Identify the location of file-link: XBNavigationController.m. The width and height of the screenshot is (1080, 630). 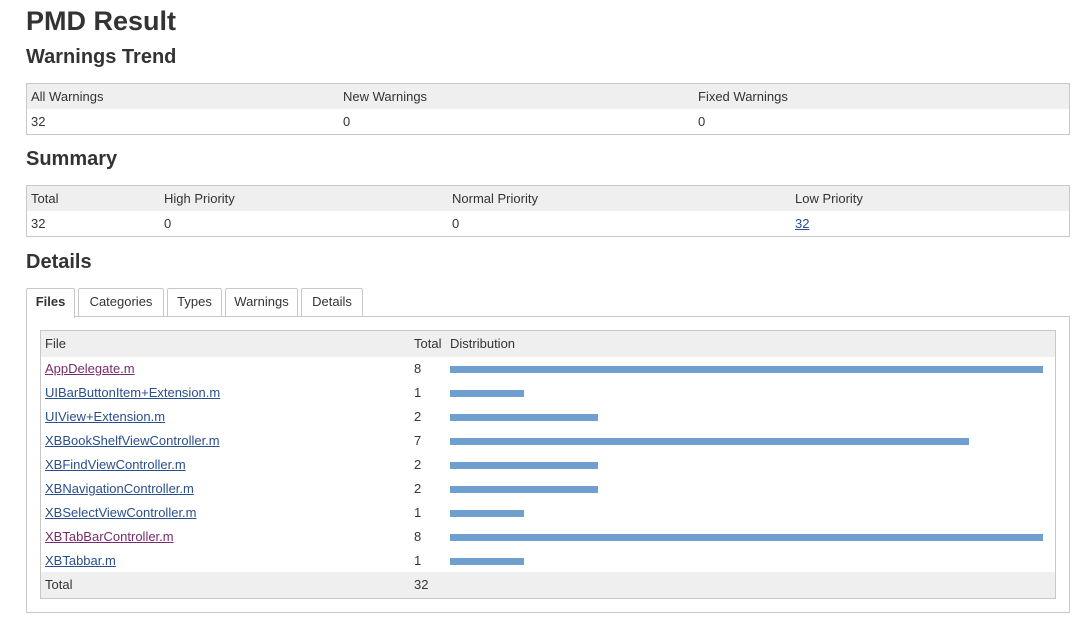
(119, 488).